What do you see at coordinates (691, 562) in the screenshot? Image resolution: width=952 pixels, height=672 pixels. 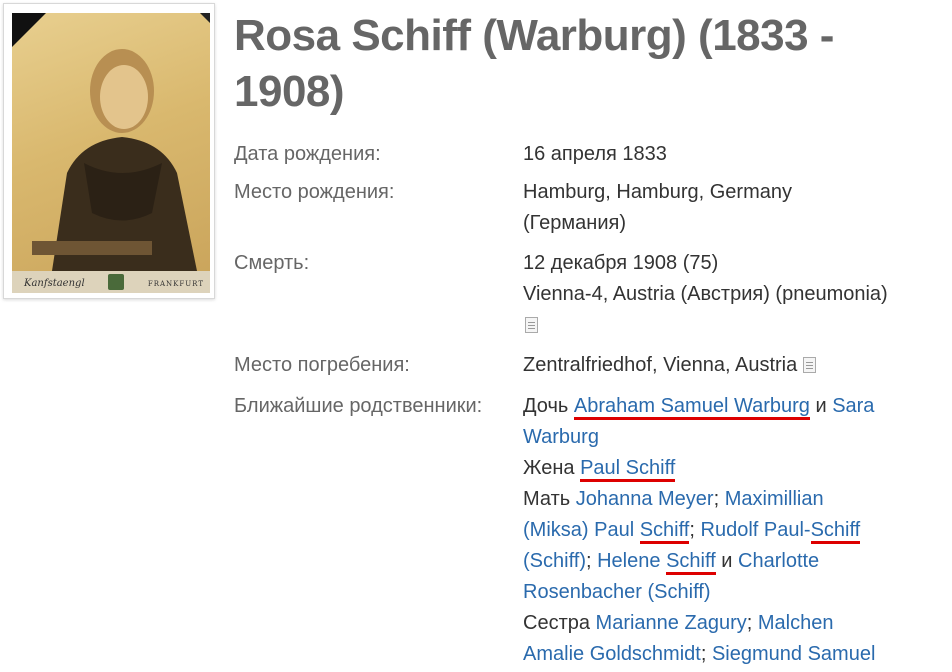 I see `child-link-helene-surname: Schiff` at bounding box center [691, 562].